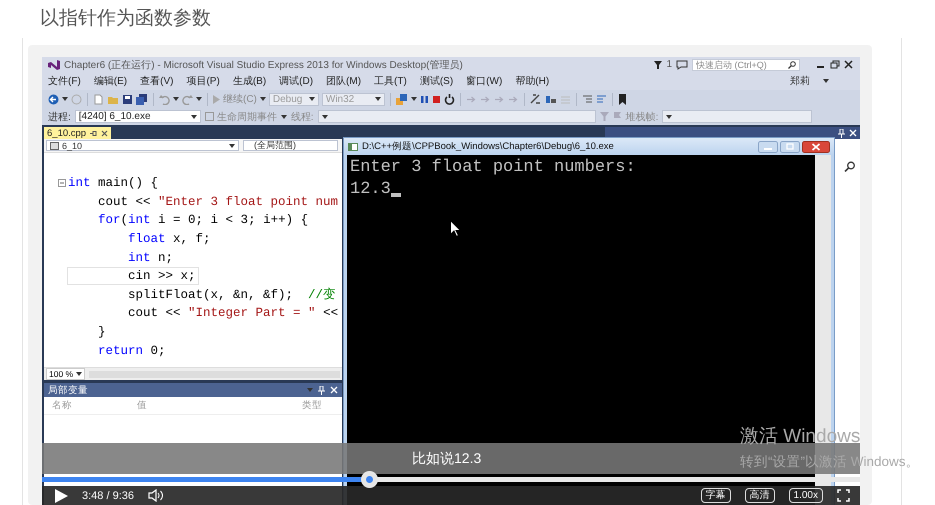 Image resolution: width=935 pixels, height=505 pixels. What do you see at coordinates (424, 99) in the screenshot?
I see `pause-icon` at bounding box center [424, 99].